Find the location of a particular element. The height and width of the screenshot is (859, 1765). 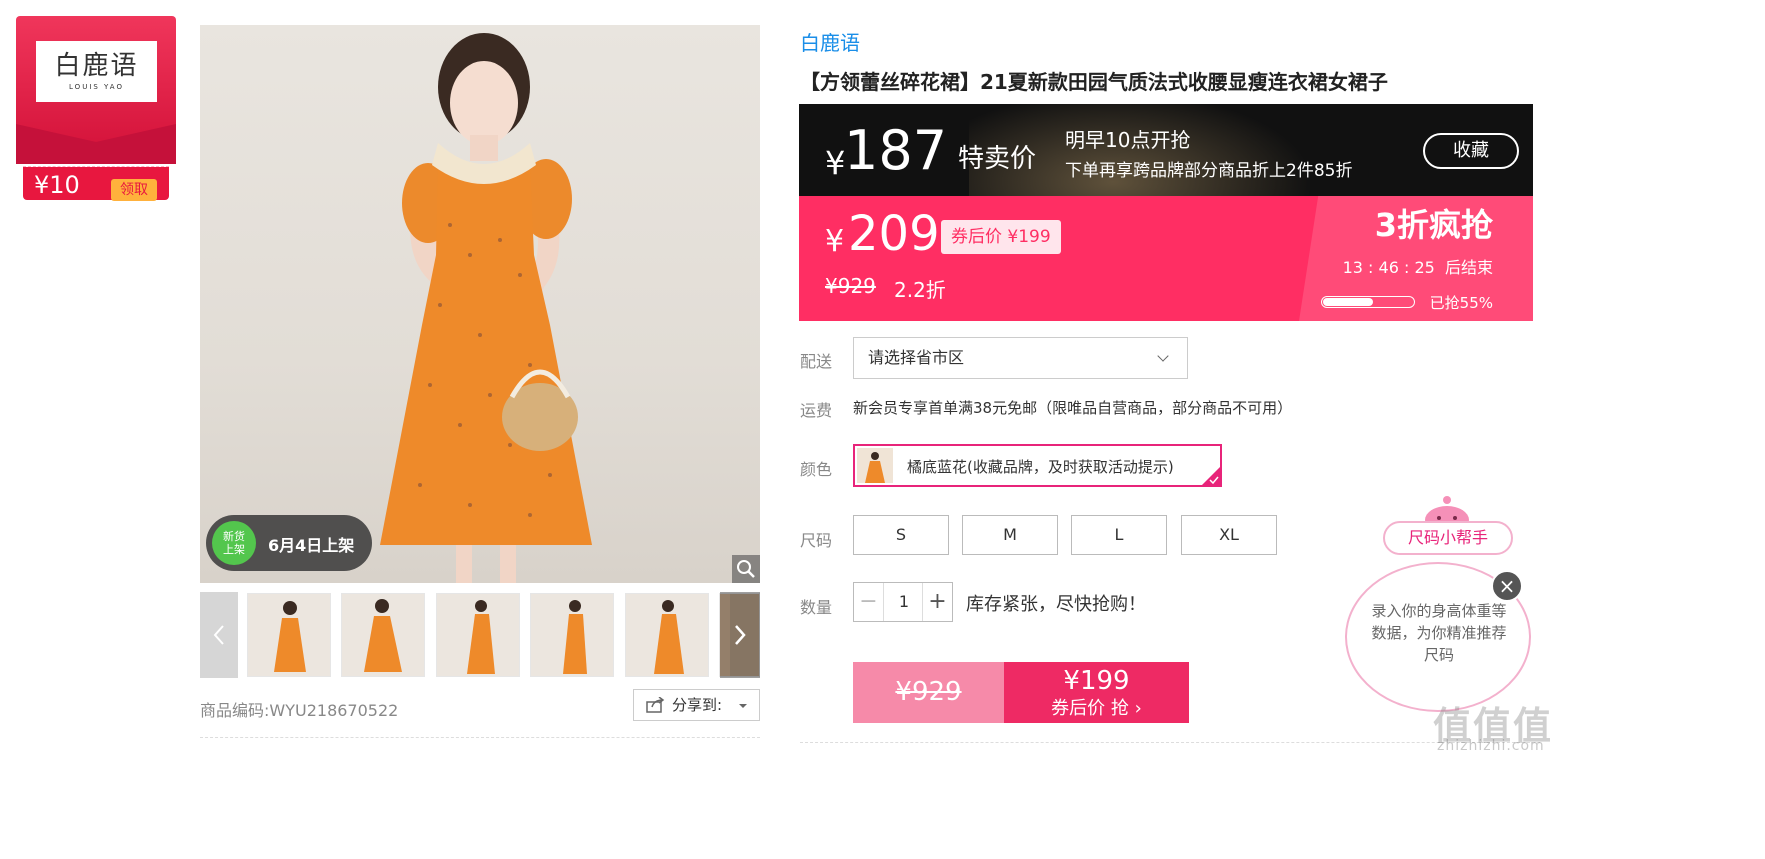

dropdown-arrow-icon is located at coordinates (743, 706).